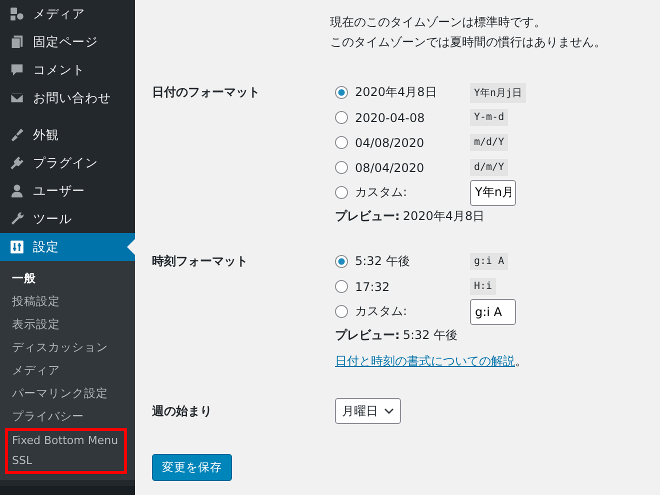 This screenshot has height=495, width=660. Describe the element at coordinates (390, 117) in the screenshot. I see `option-label: 2020-04-08` at that location.